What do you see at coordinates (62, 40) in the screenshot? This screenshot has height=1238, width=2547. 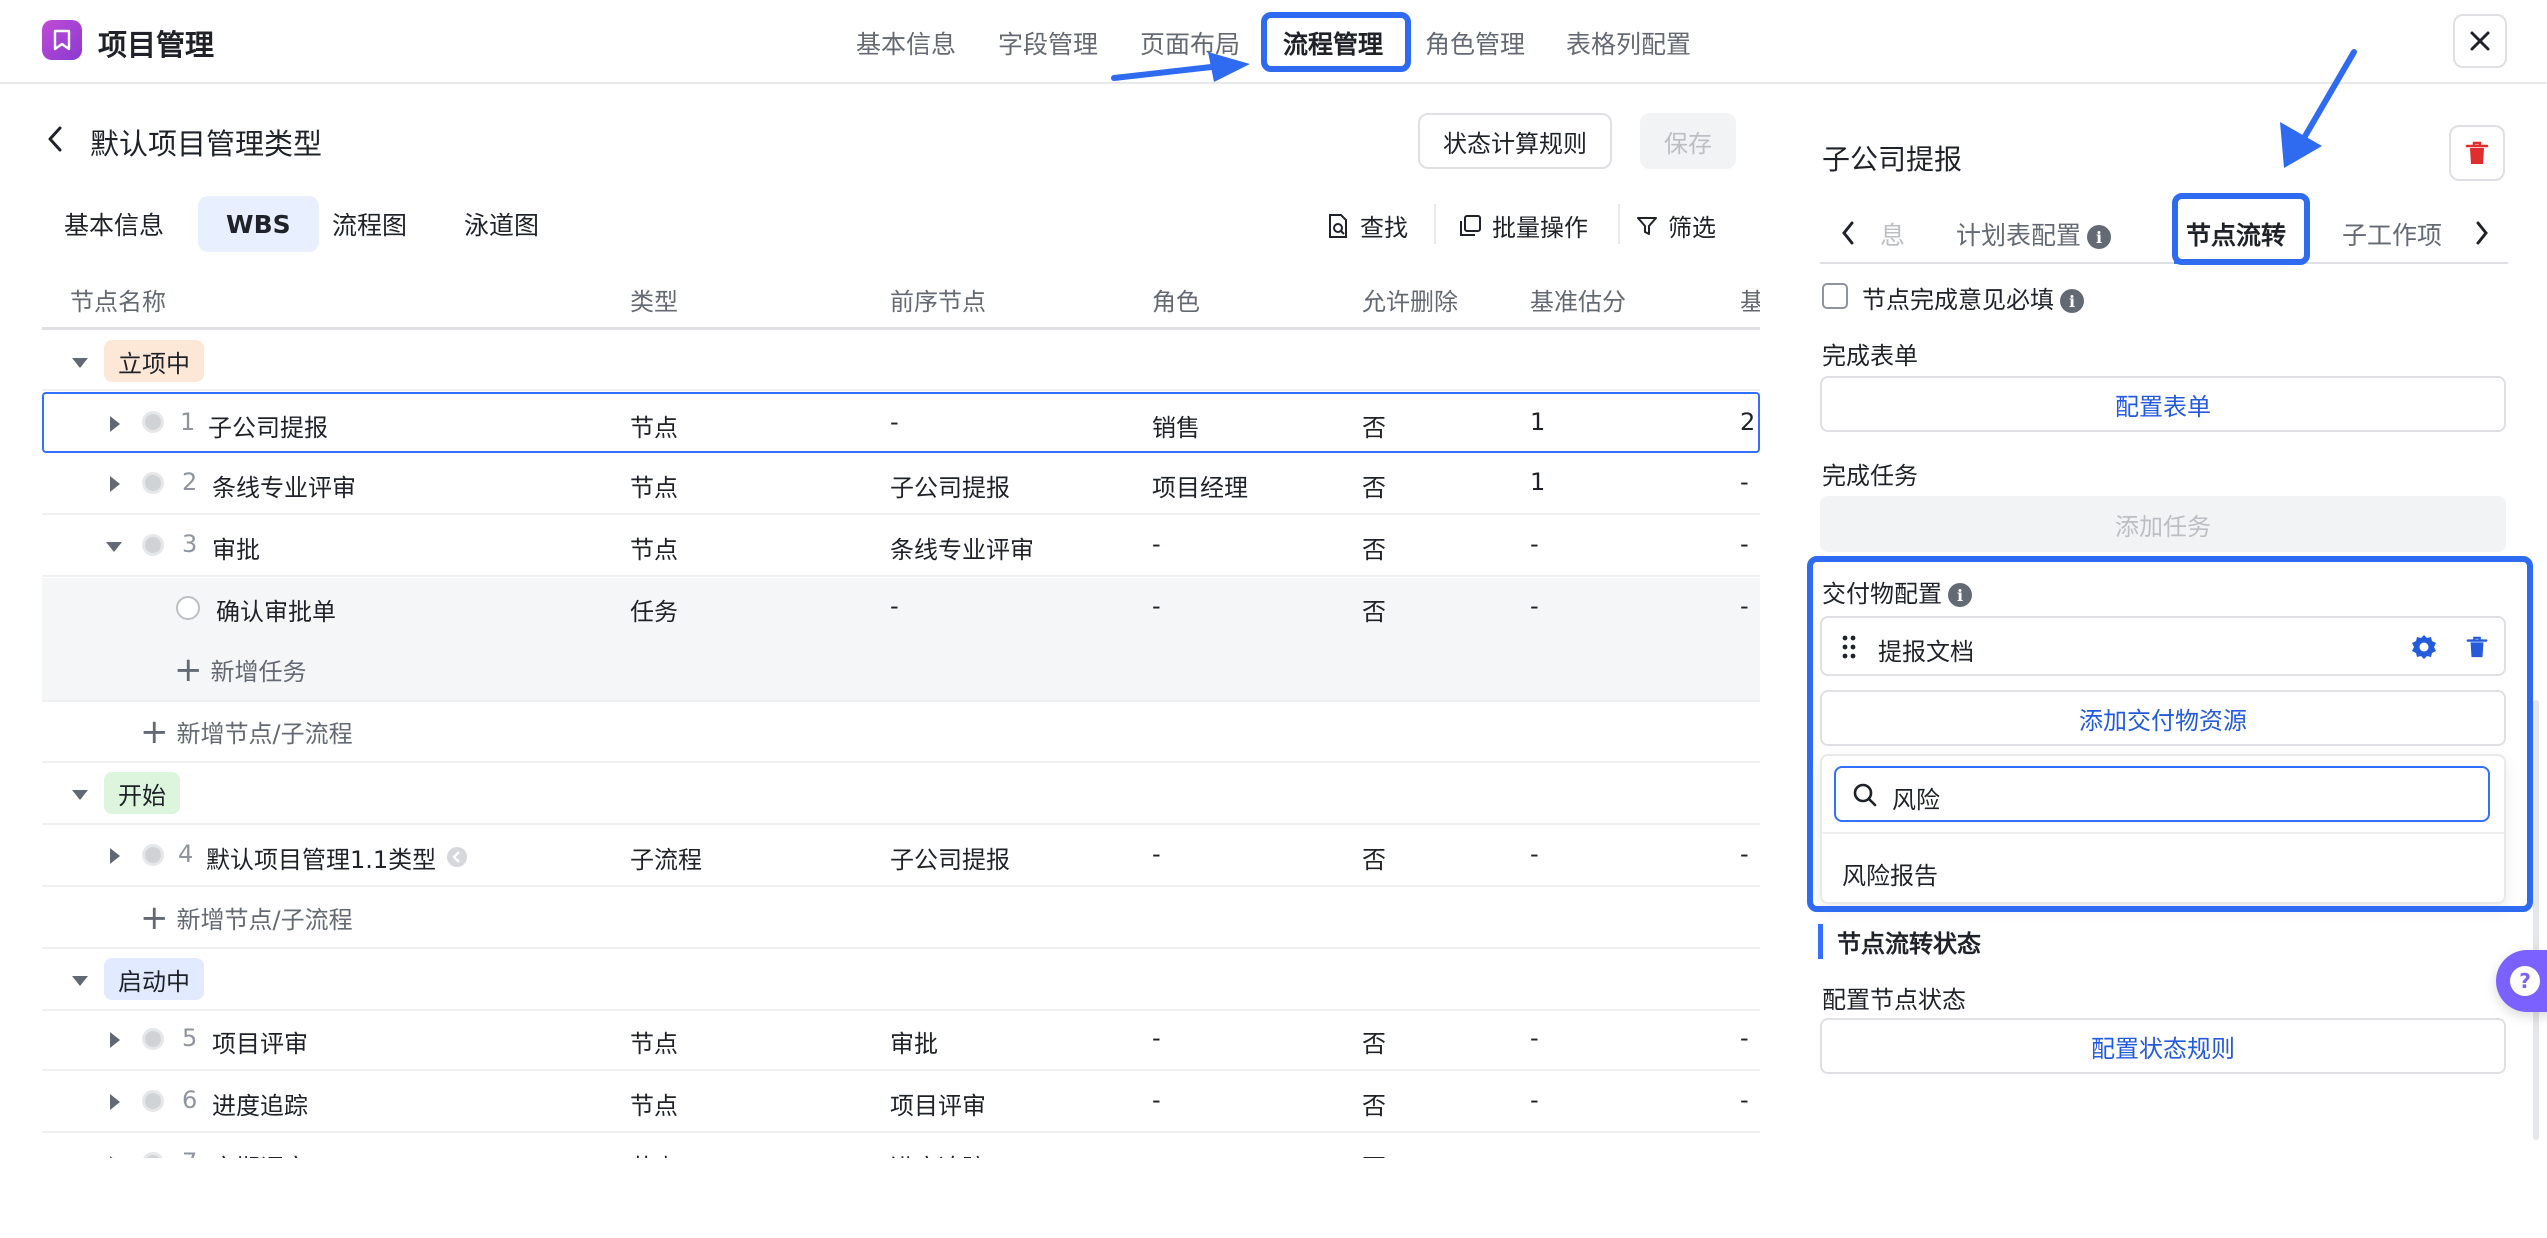 I see `bookmark-icon` at bounding box center [62, 40].